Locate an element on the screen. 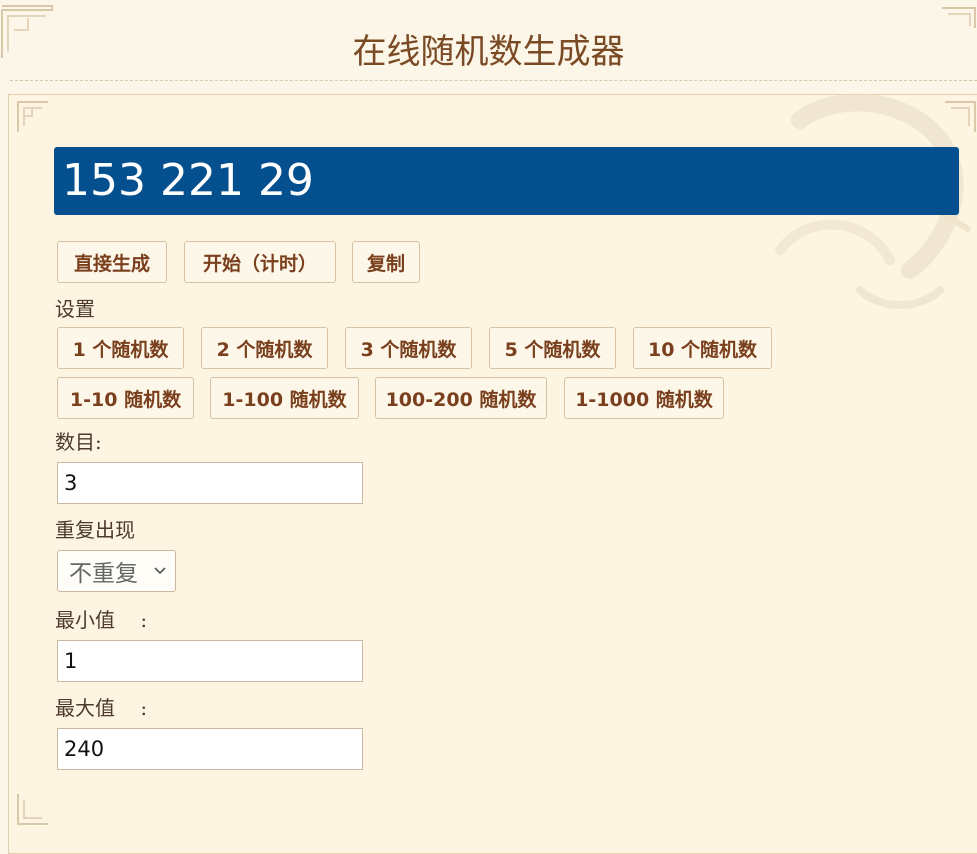 Image resolution: width=977 pixels, height=854 pixels. preset-count-button: 1 个随机数 is located at coordinates (120, 348).